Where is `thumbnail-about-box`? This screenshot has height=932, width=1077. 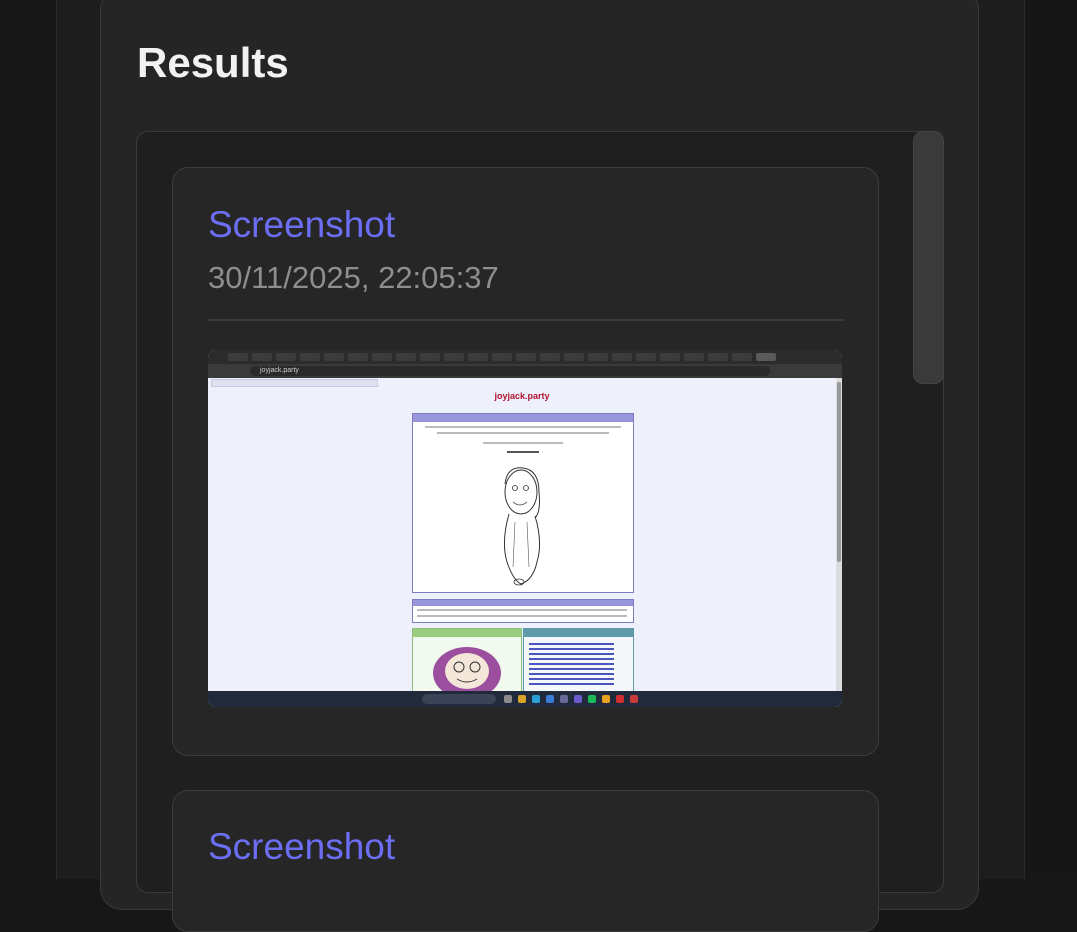 thumbnail-about-box is located at coordinates (523, 503).